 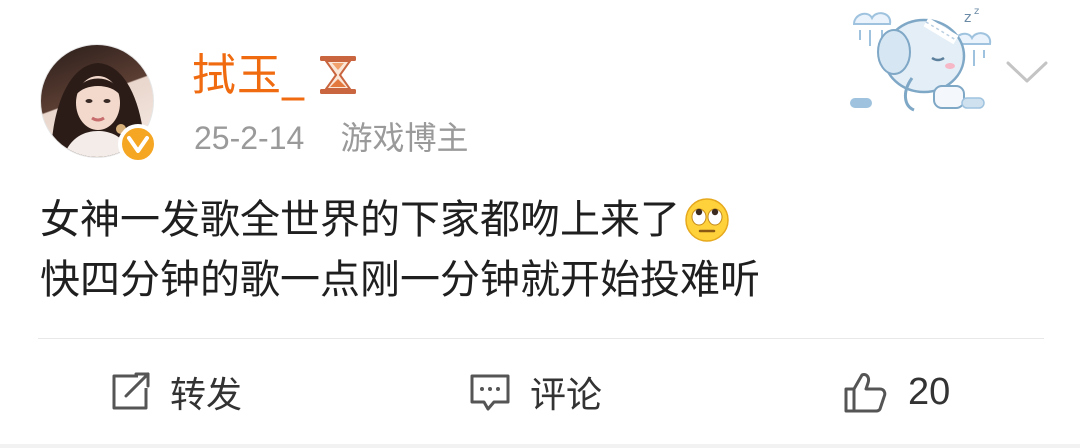 What do you see at coordinates (490, 392) in the screenshot?
I see `comment-icon` at bounding box center [490, 392].